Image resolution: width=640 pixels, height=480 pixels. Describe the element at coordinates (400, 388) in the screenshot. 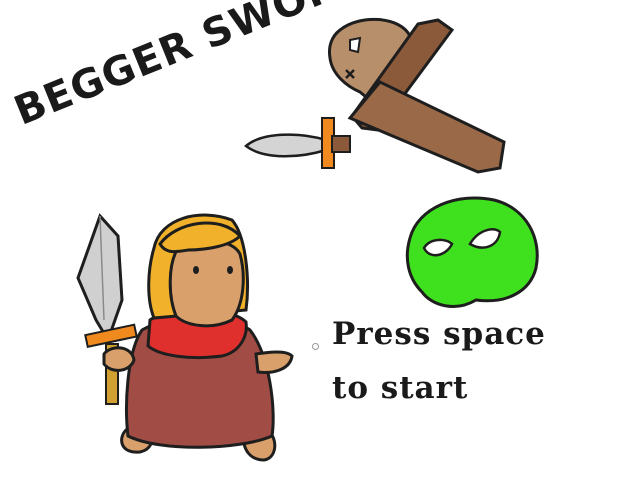

I see `start-prompt-line-2: to start` at that location.